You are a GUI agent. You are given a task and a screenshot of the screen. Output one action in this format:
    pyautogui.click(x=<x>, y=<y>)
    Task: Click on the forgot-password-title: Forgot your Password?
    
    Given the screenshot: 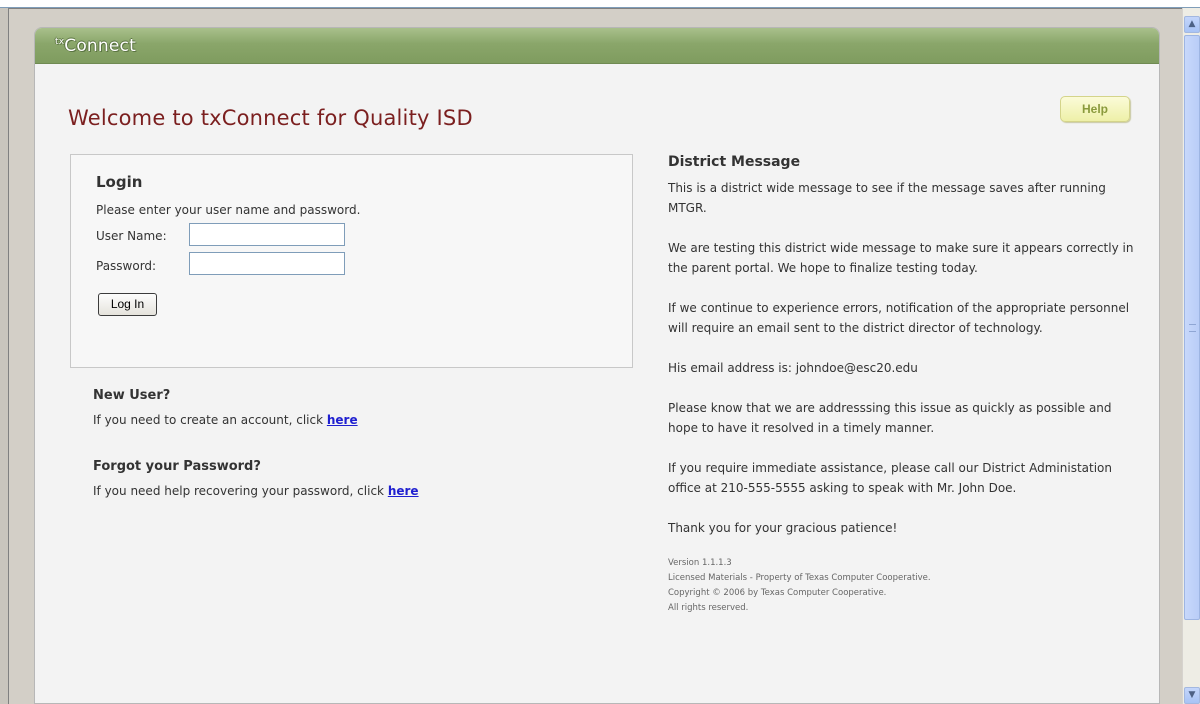 What is the action you would take?
    pyautogui.click(x=177, y=466)
    